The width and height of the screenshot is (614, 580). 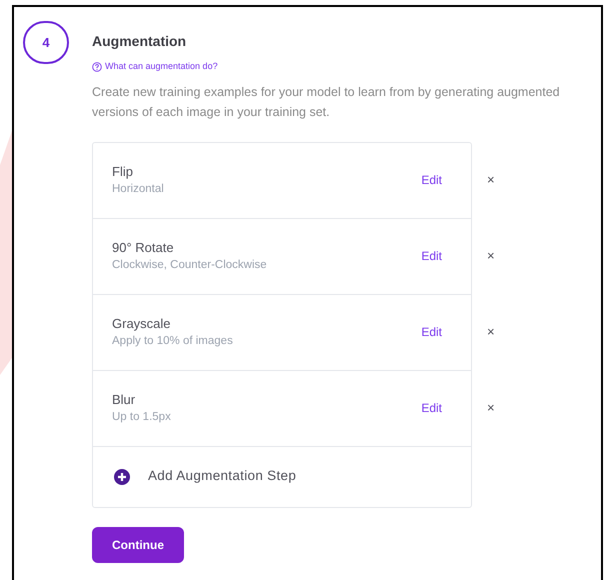 I want to click on description-text: Create new training examples for your model to learn from by generating augmented versions of each image in your training set., so click(x=326, y=102).